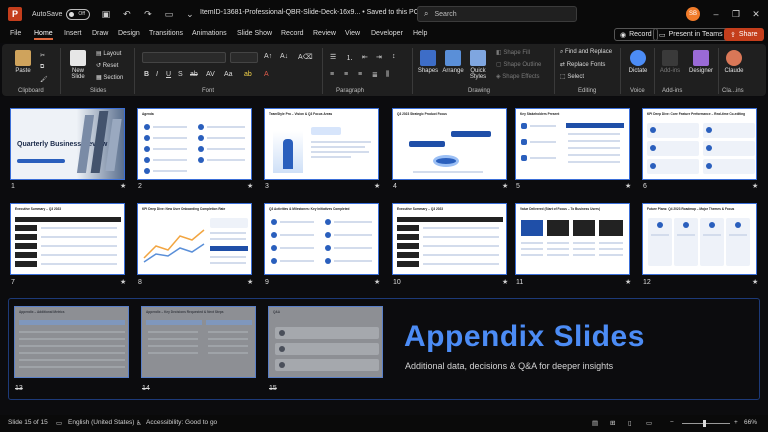 The height and width of the screenshot is (432, 768). Describe the element at coordinates (672, 422) in the screenshot. I see `zoom-out-icon: −` at that location.